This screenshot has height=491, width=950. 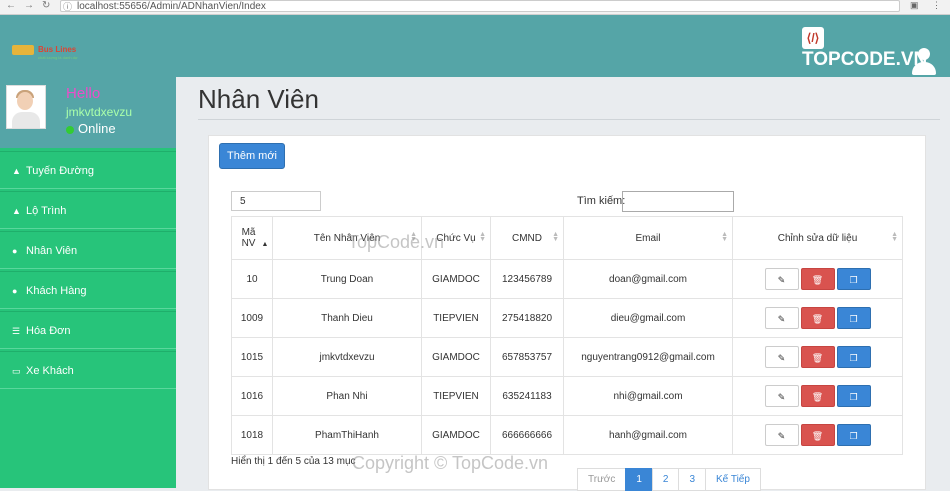 I want to click on cell-chuc-vu: GIAMDOC, so click(x=456, y=435).